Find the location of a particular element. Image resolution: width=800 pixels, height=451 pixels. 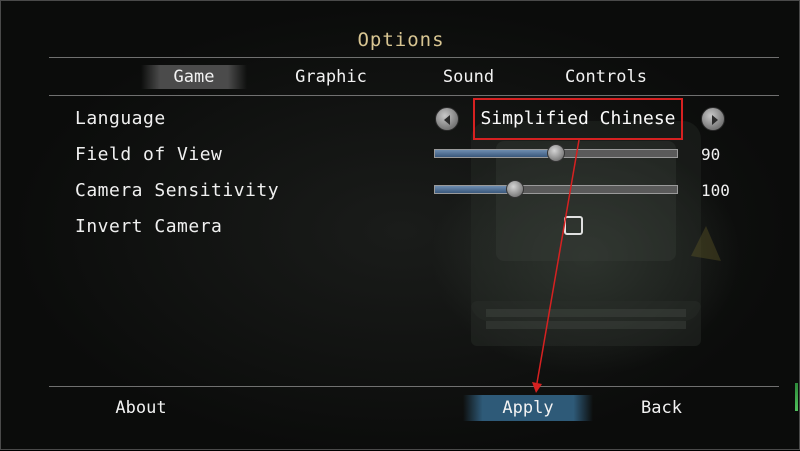

page-title: Options is located at coordinates (401, 40).